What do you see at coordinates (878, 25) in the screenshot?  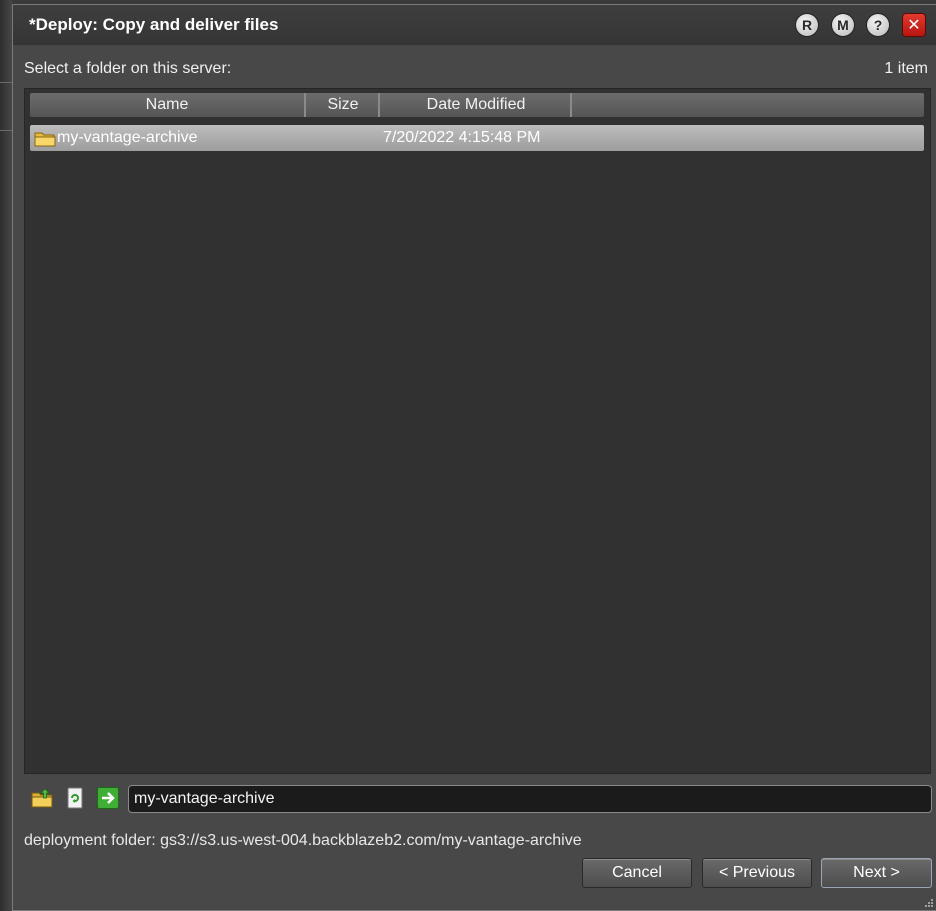 I see `help-button: ?` at bounding box center [878, 25].